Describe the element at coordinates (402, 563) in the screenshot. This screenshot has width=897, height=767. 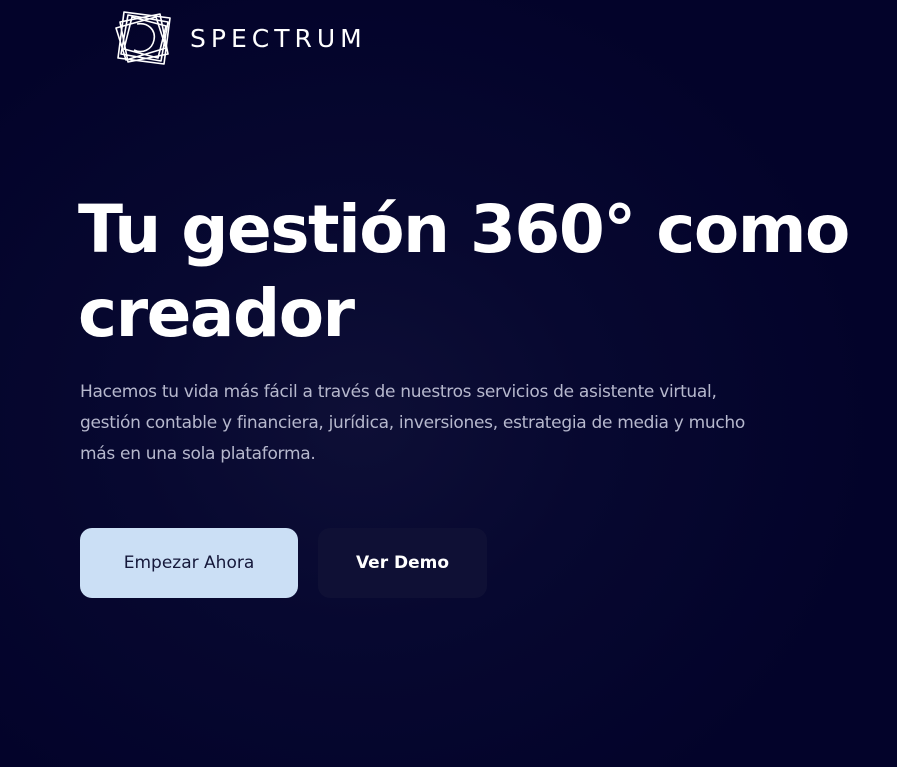
I see `view-demo-button: Ver Demo` at that location.